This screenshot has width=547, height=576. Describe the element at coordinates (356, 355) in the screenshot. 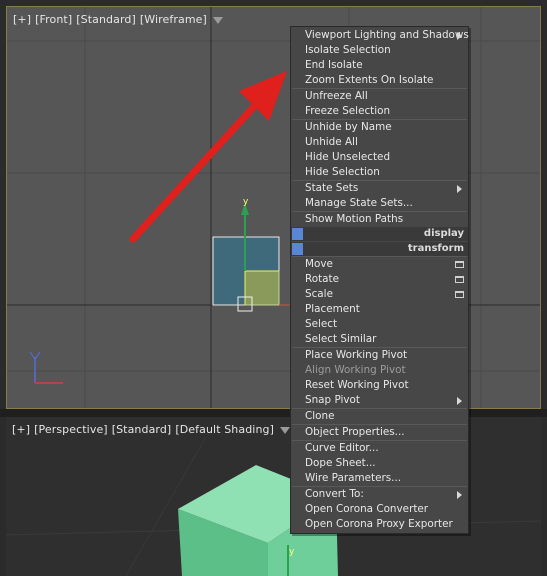

I see `menu-item-label: Place Working Pivot` at that location.